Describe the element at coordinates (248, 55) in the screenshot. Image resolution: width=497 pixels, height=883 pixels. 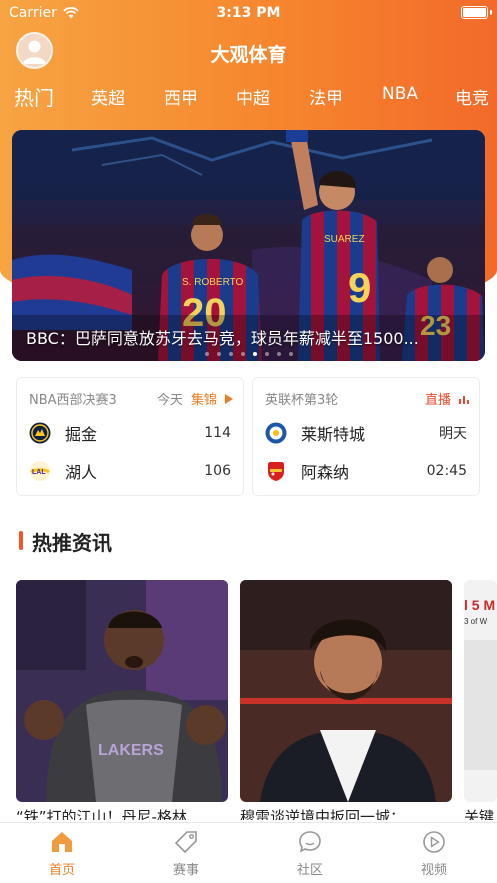
I see `app-title: 大观体育` at that location.